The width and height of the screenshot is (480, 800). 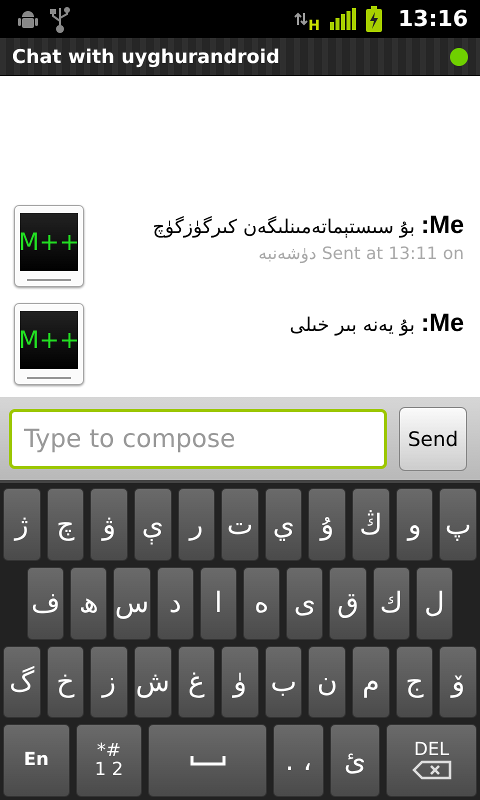 I want to click on key: ۇ, so click(x=327, y=524).